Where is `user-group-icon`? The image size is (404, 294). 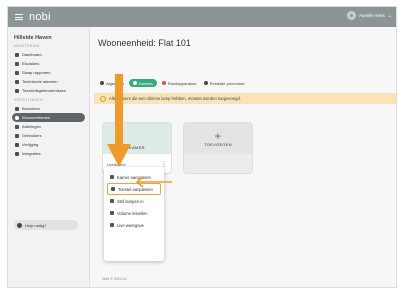 user-group-icon is located at coordinates (17, 135).